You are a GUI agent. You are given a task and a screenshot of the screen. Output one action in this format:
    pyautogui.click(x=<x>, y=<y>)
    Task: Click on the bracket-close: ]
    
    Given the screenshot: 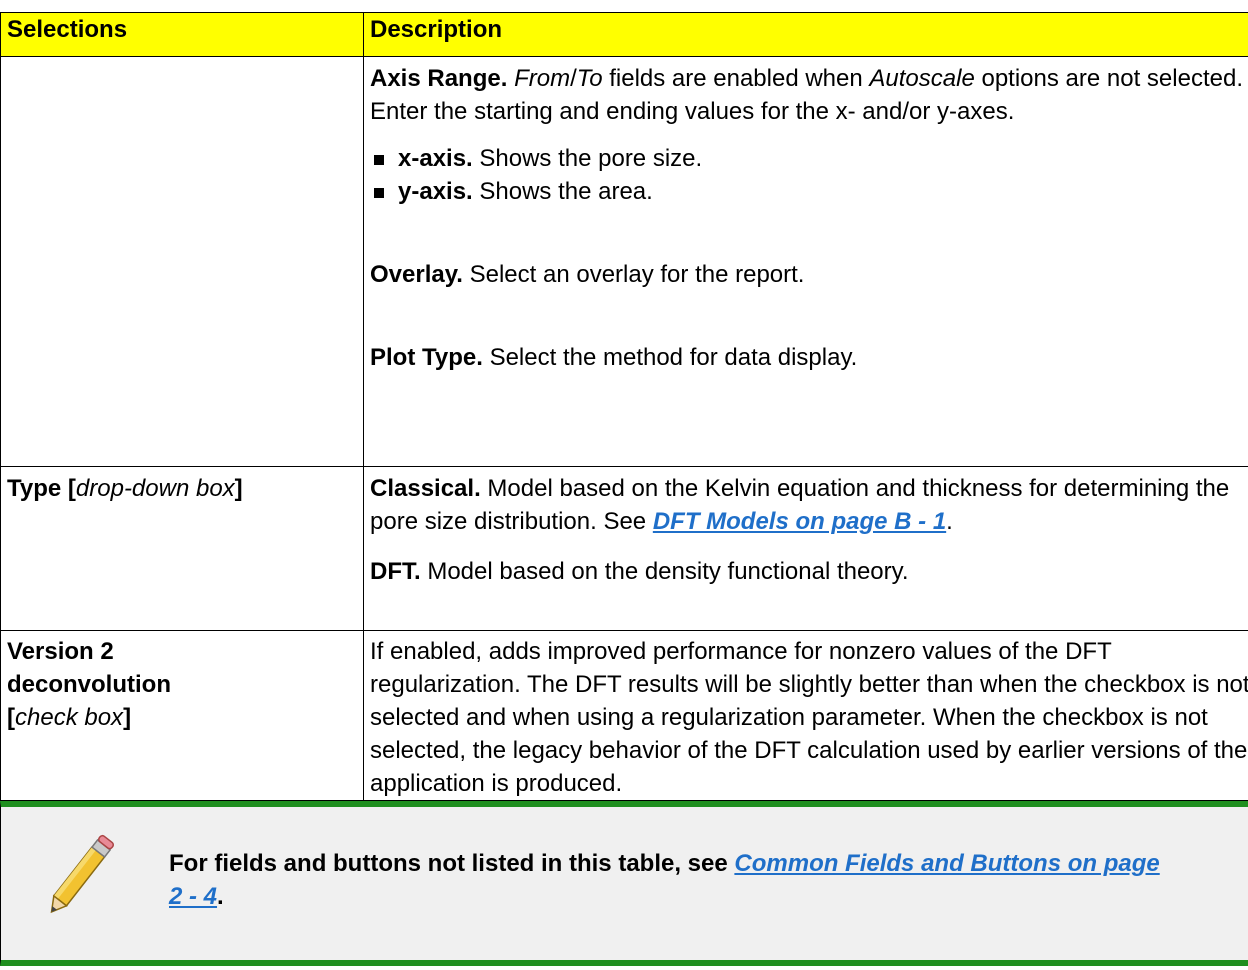 What is the action you would take?
    pyautogui.click(x=127, y=717)
    